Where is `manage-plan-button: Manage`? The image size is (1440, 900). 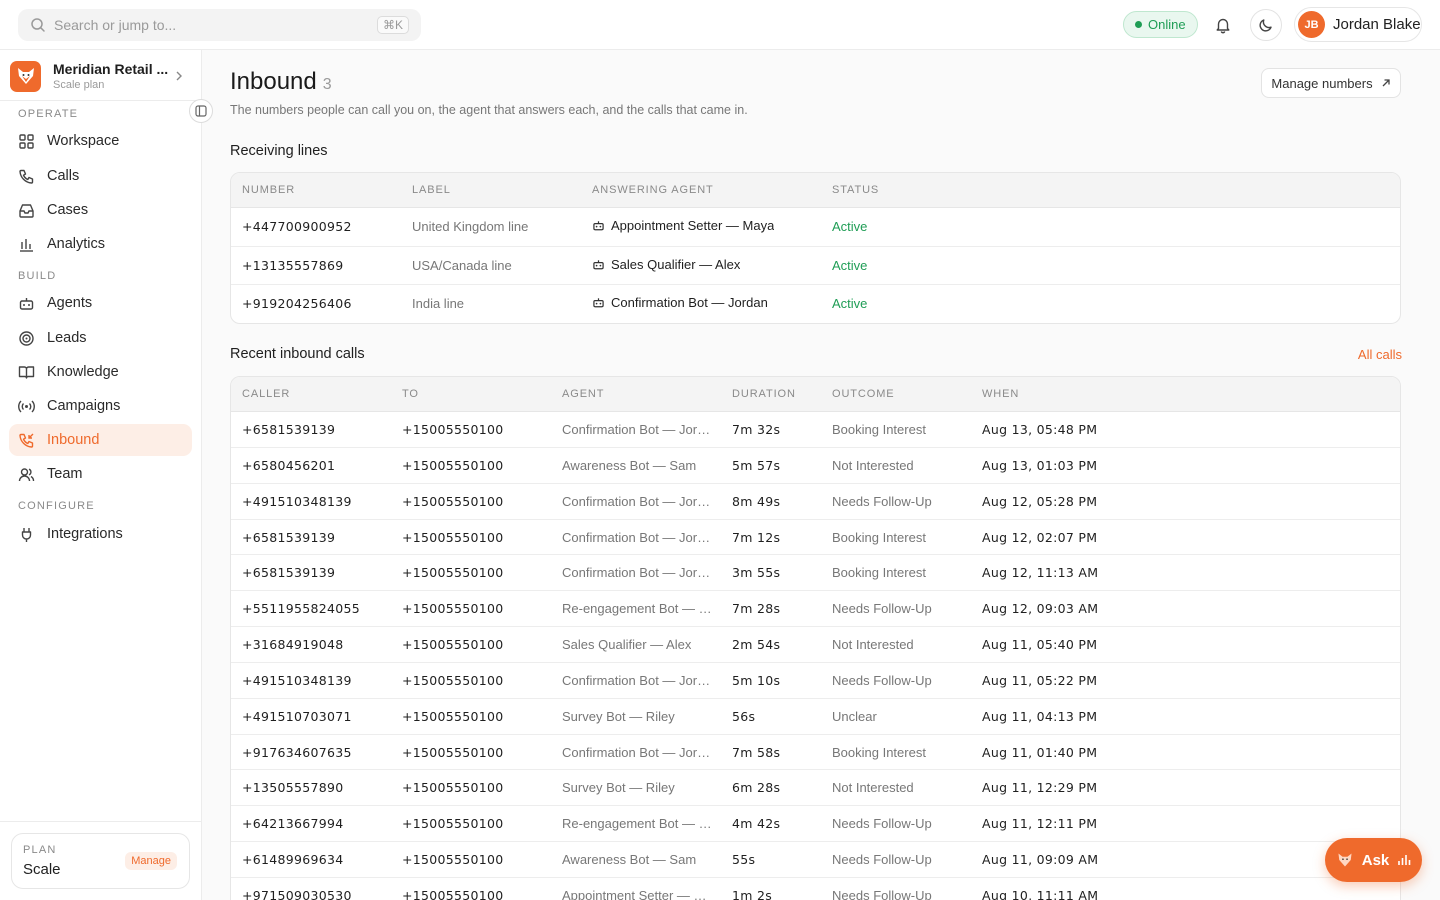 manage-plan-button: Manage is located at coordinates (151, 861).